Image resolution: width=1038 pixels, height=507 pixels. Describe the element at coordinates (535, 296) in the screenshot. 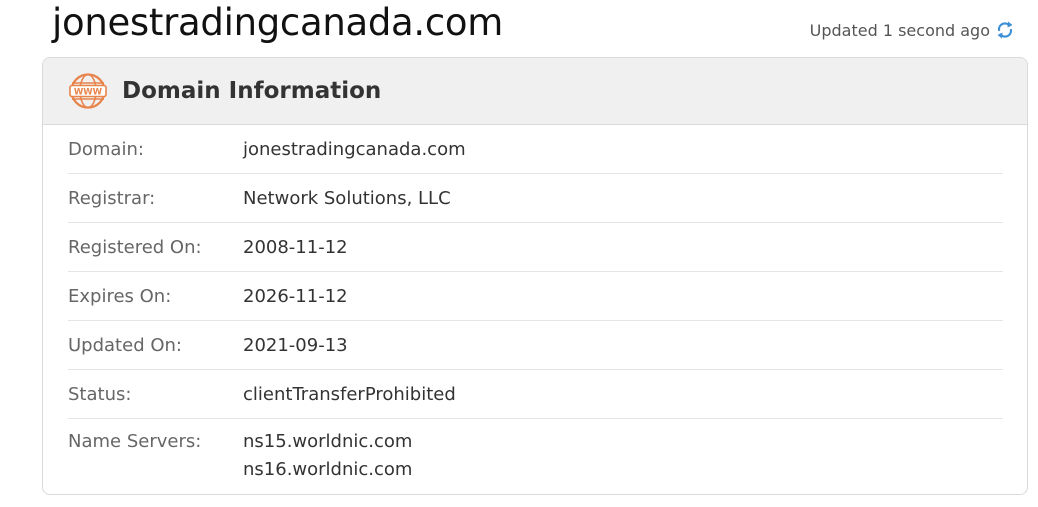

I see `info-row-expires-on: Expires On: 2026-11-12` at that location.